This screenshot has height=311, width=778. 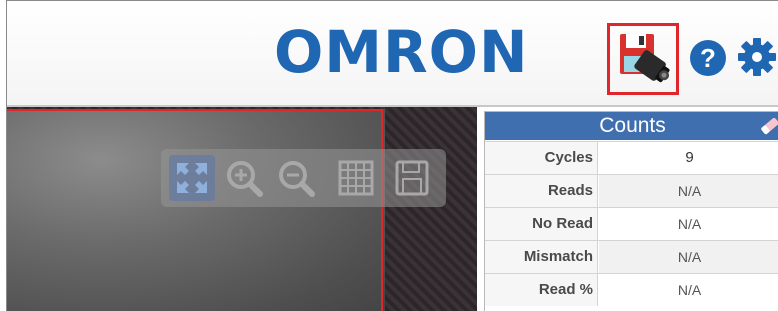 I want to click on zoom-in-icon, so click(x=245, y=179).